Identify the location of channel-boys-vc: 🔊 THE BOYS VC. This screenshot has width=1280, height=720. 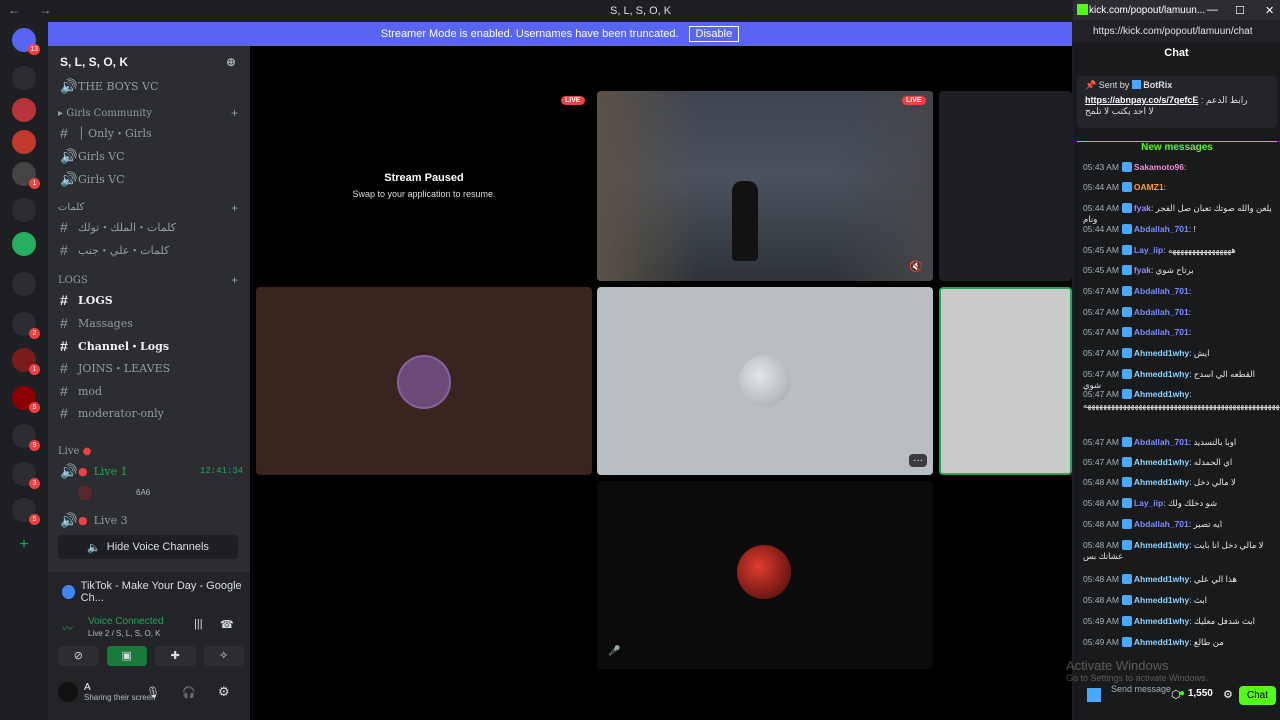
(109, 86).